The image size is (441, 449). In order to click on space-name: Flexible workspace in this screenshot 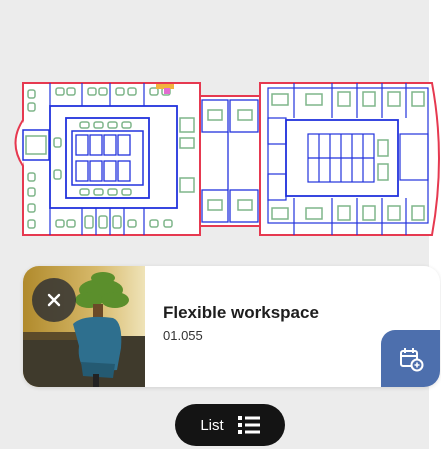, I will do `click(241, 312)`.